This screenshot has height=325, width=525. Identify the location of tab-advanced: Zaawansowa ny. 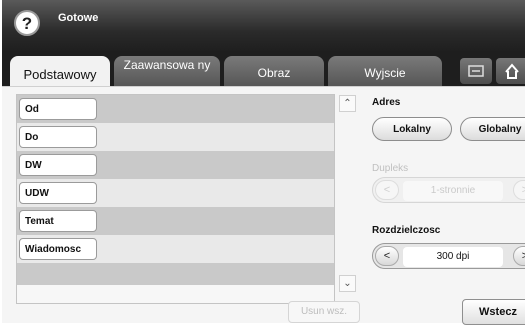
(167, 72).